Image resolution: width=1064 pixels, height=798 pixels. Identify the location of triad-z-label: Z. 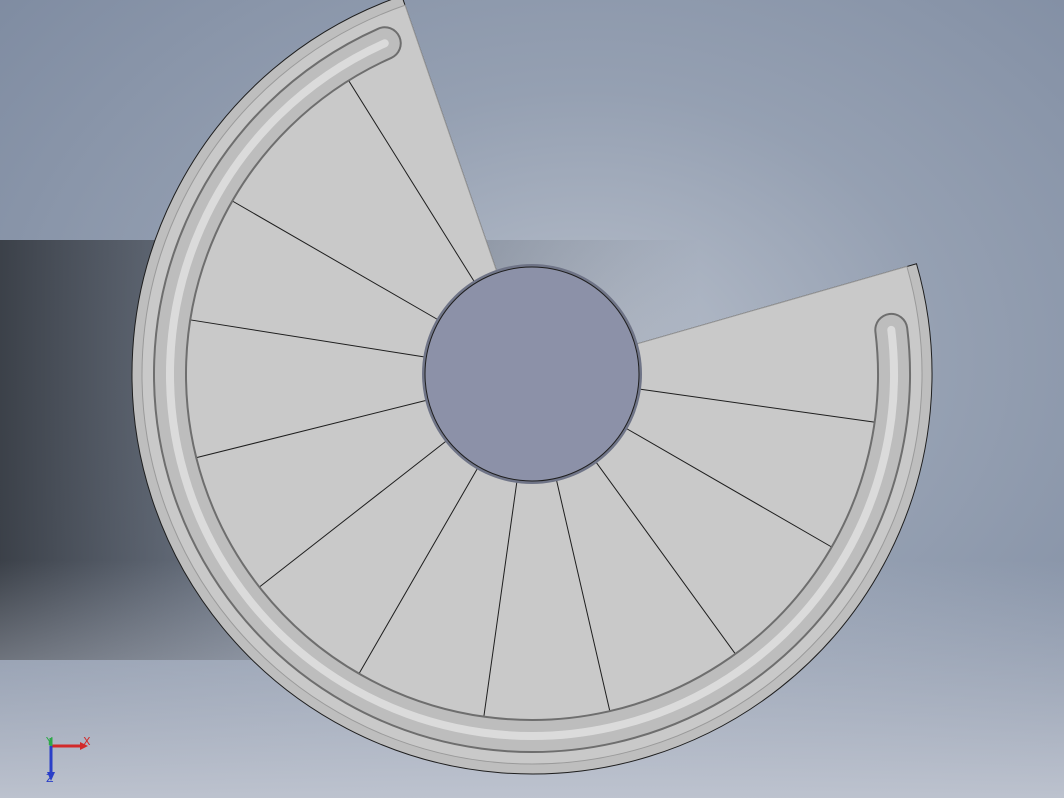
(50, 778).